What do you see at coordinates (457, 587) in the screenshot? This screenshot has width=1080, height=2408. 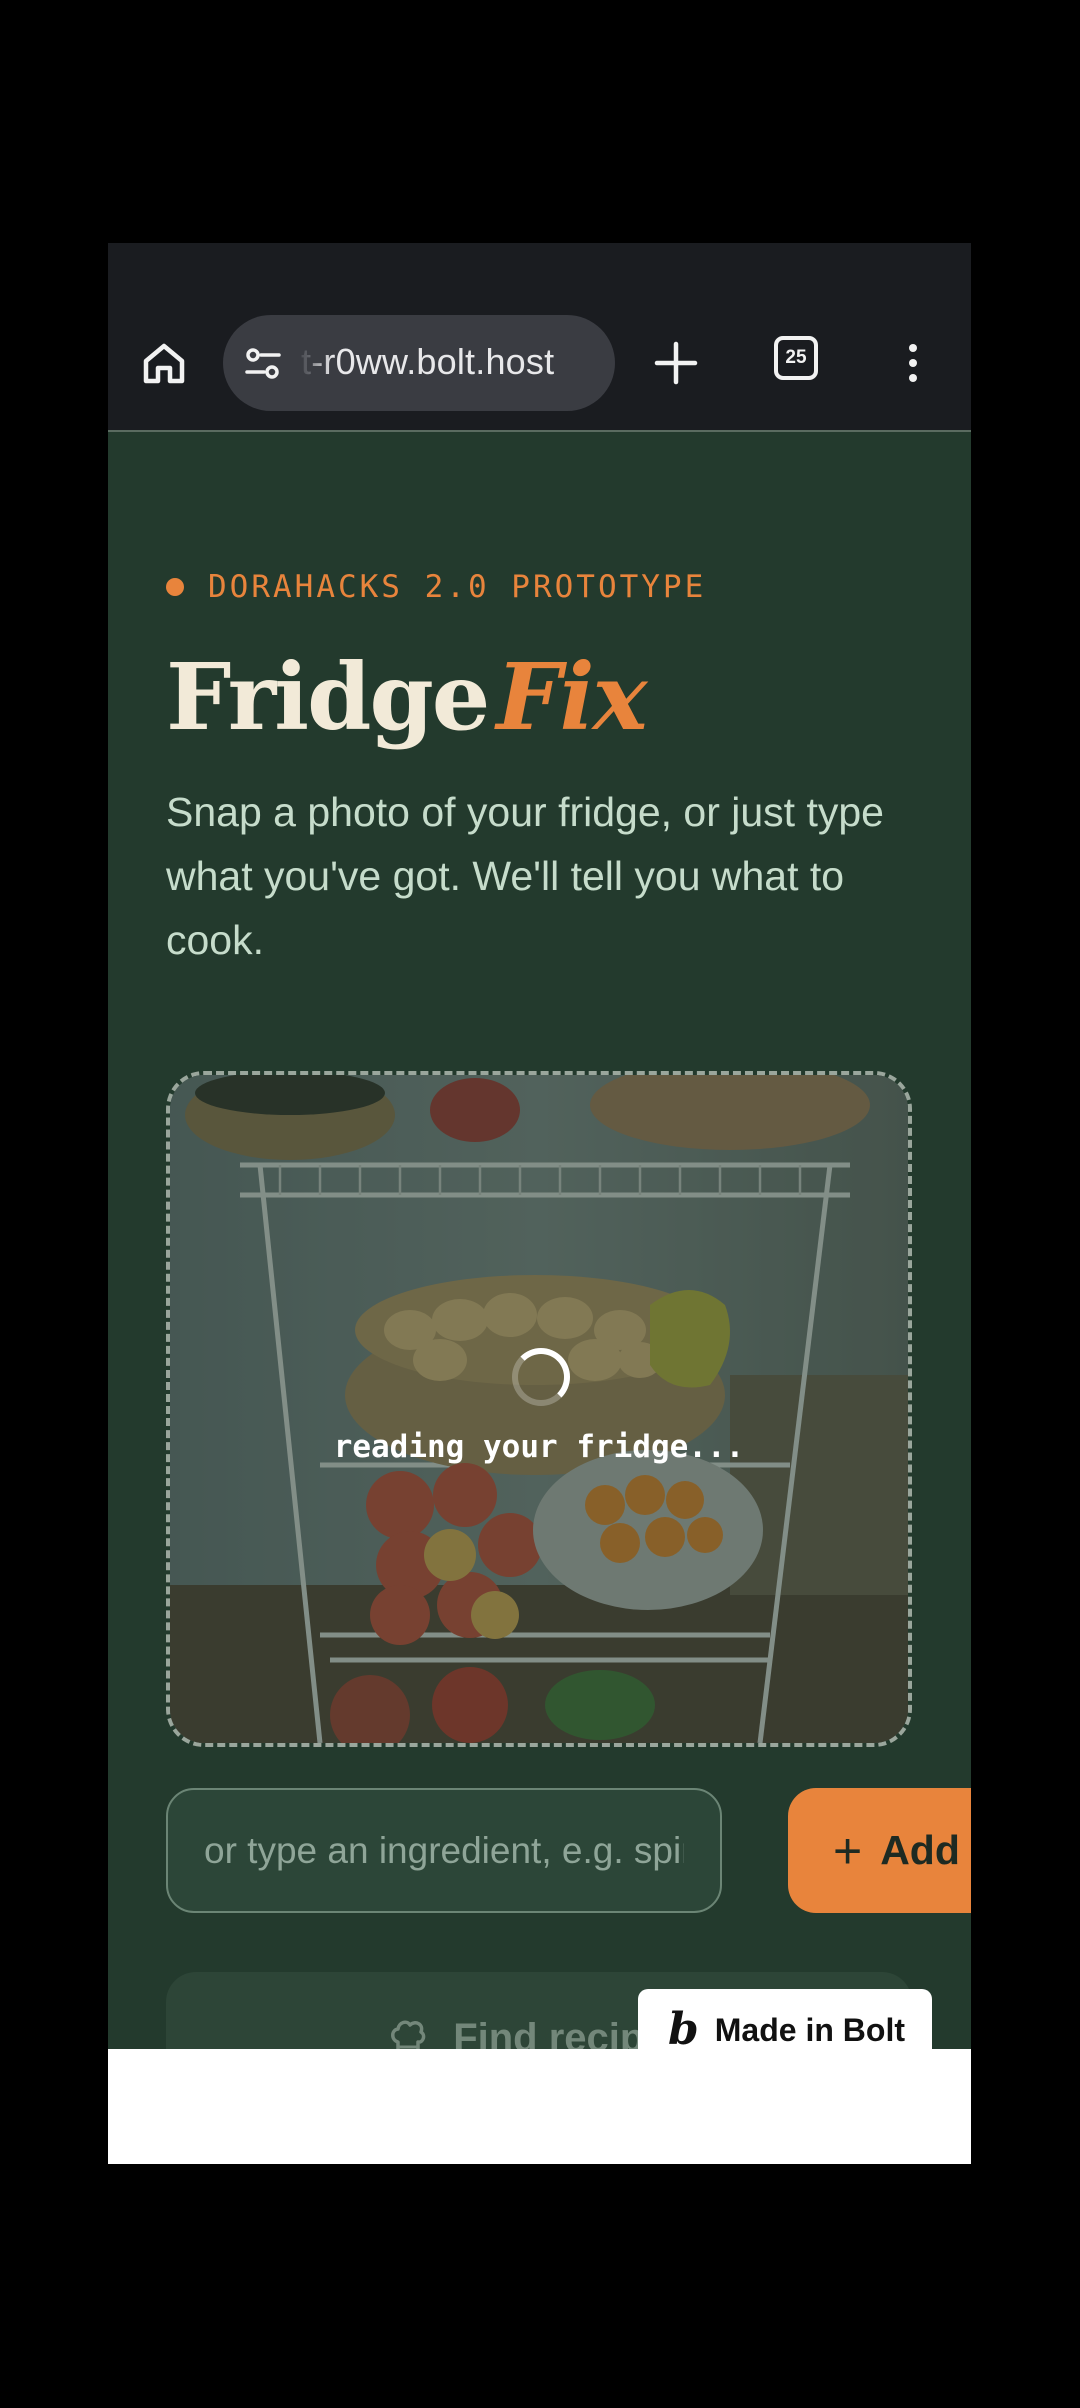 I see `kicker-text: DORAHACKS 2.0 PROTOTYPE` at bounding box center [457, 587].